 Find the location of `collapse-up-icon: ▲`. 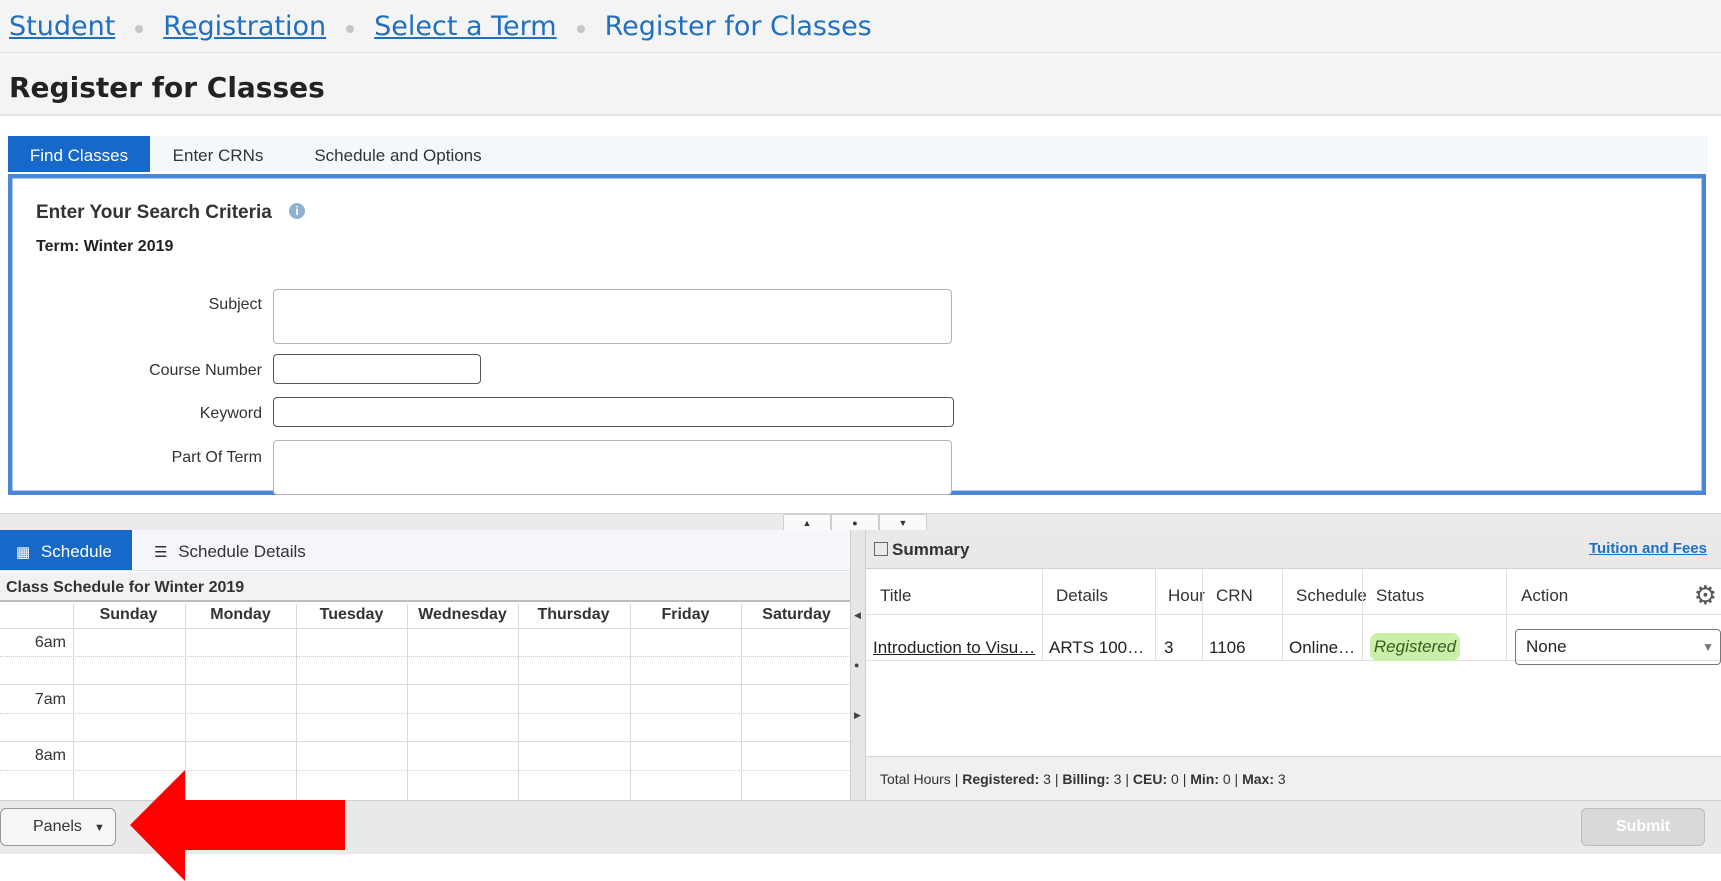

collapse-up-icon: ▲ is located at coordinates (807, 522).